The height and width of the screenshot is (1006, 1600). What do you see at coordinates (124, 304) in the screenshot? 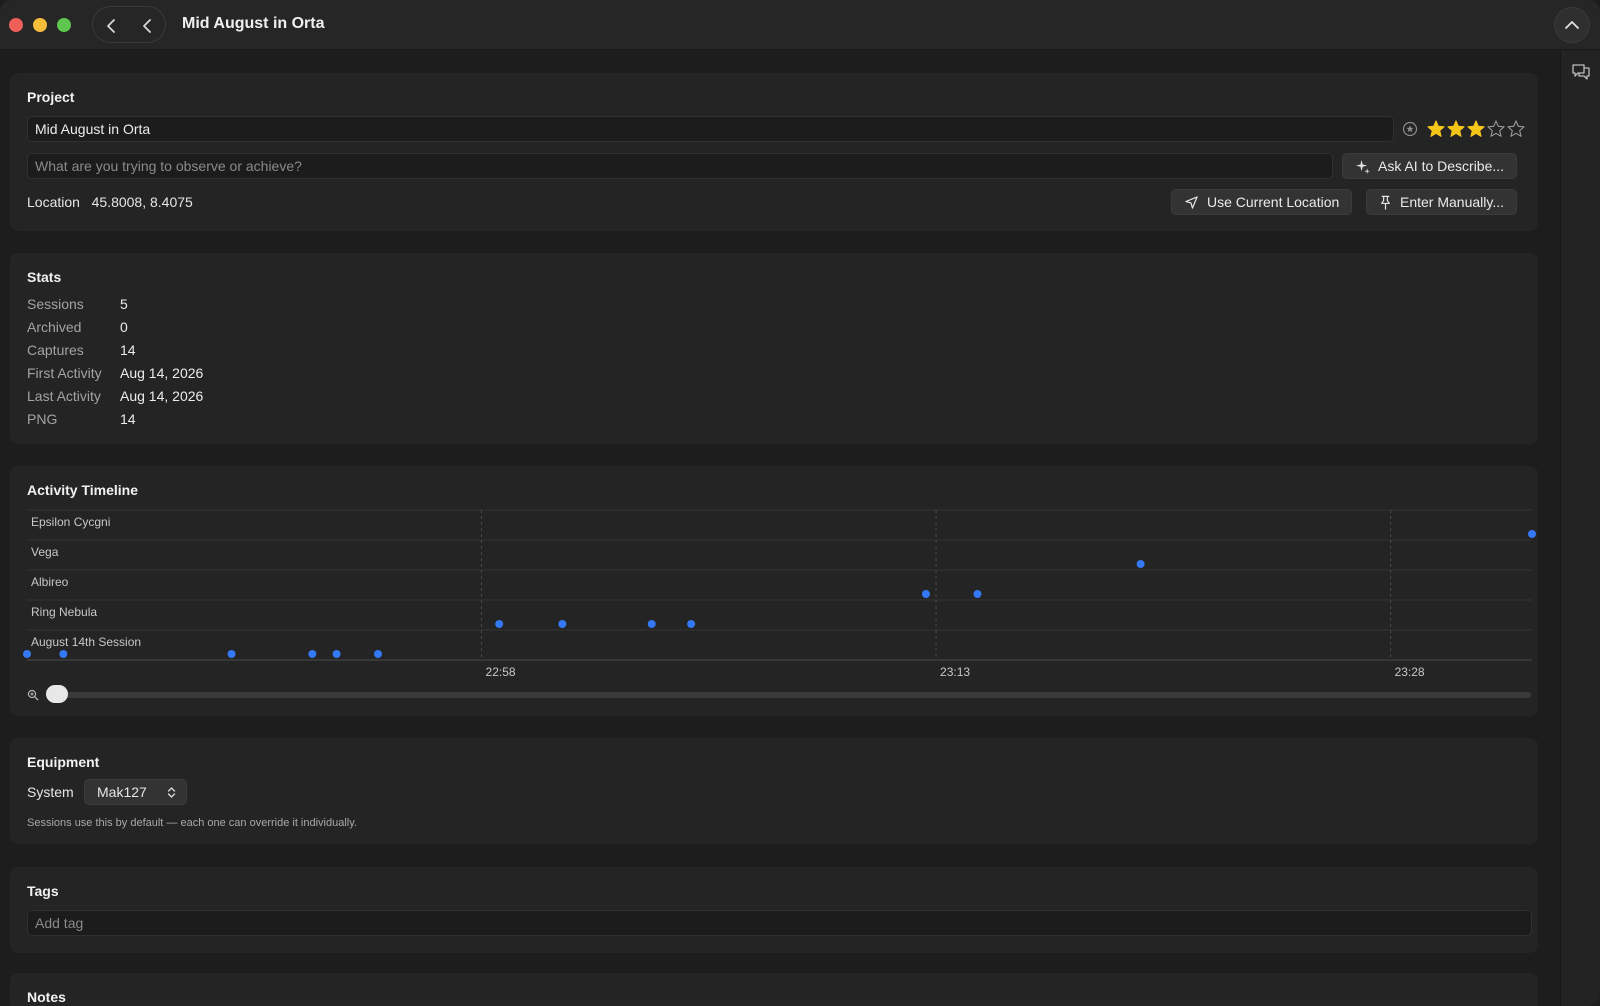
I see `stats-value: 5` at bounding box center [124, 304].